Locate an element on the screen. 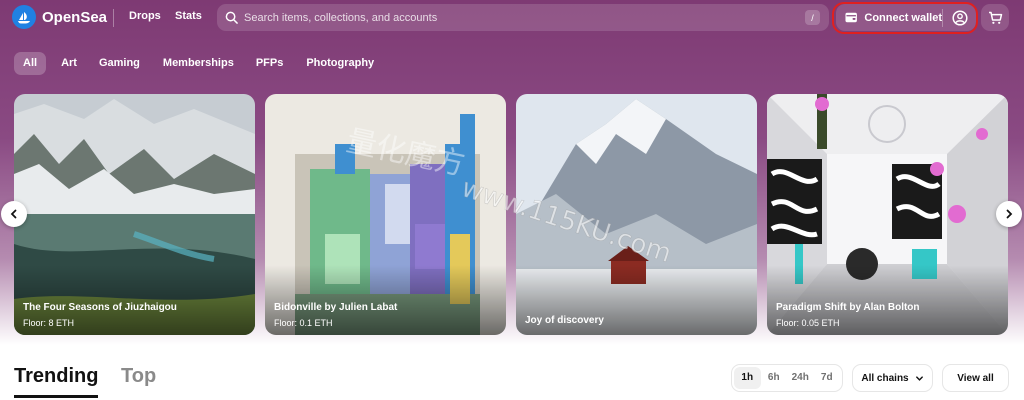 This screenshot has width=1024, height=400. top-navbar: OpenSea Drops Stats / Connect wallet is located at coordinates (512, 18).